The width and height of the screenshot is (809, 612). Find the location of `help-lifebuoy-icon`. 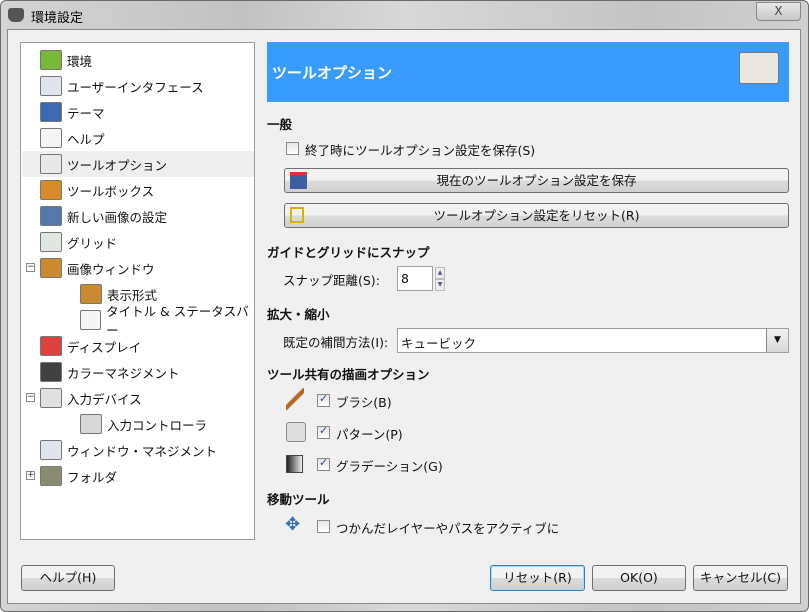

help-lifebuoy-icon is located at coordinates (51, 138).